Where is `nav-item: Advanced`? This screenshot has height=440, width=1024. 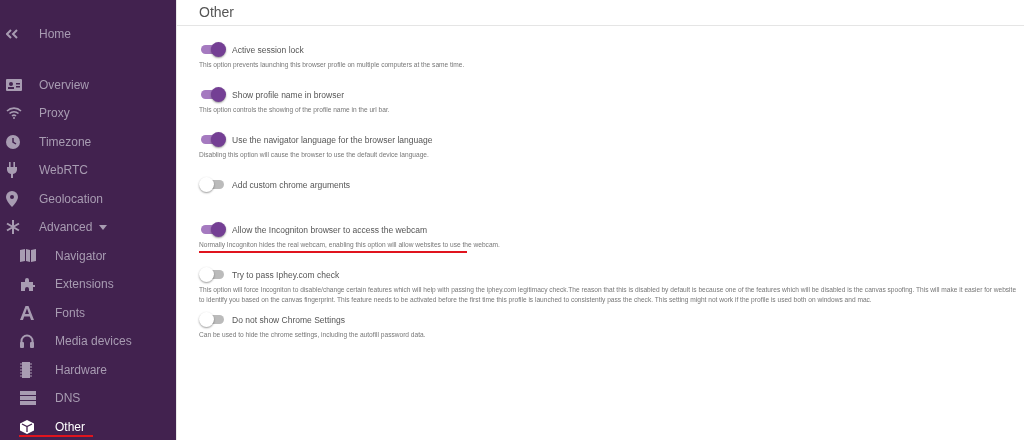
nav-item: Advanced is located at coordinates (66, 227).